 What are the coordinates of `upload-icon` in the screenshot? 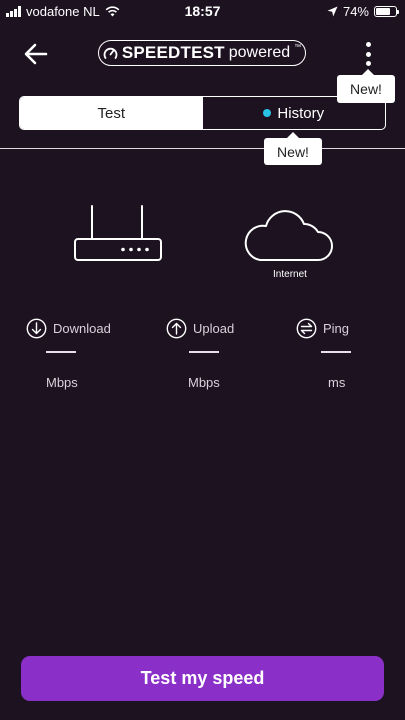 It's located at (176, 328).